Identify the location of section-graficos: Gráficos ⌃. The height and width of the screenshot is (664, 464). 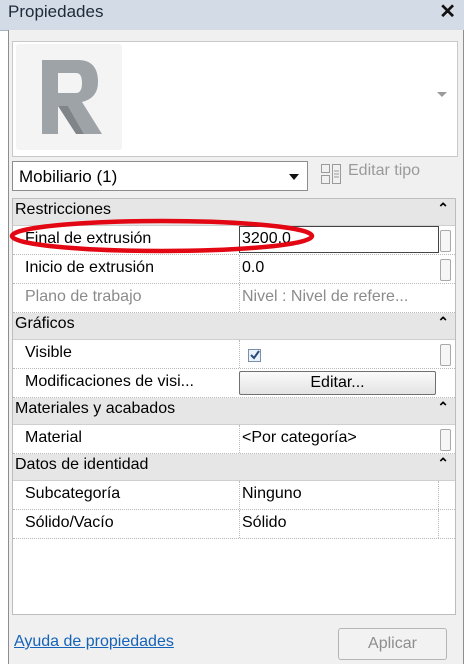
(234, 326).